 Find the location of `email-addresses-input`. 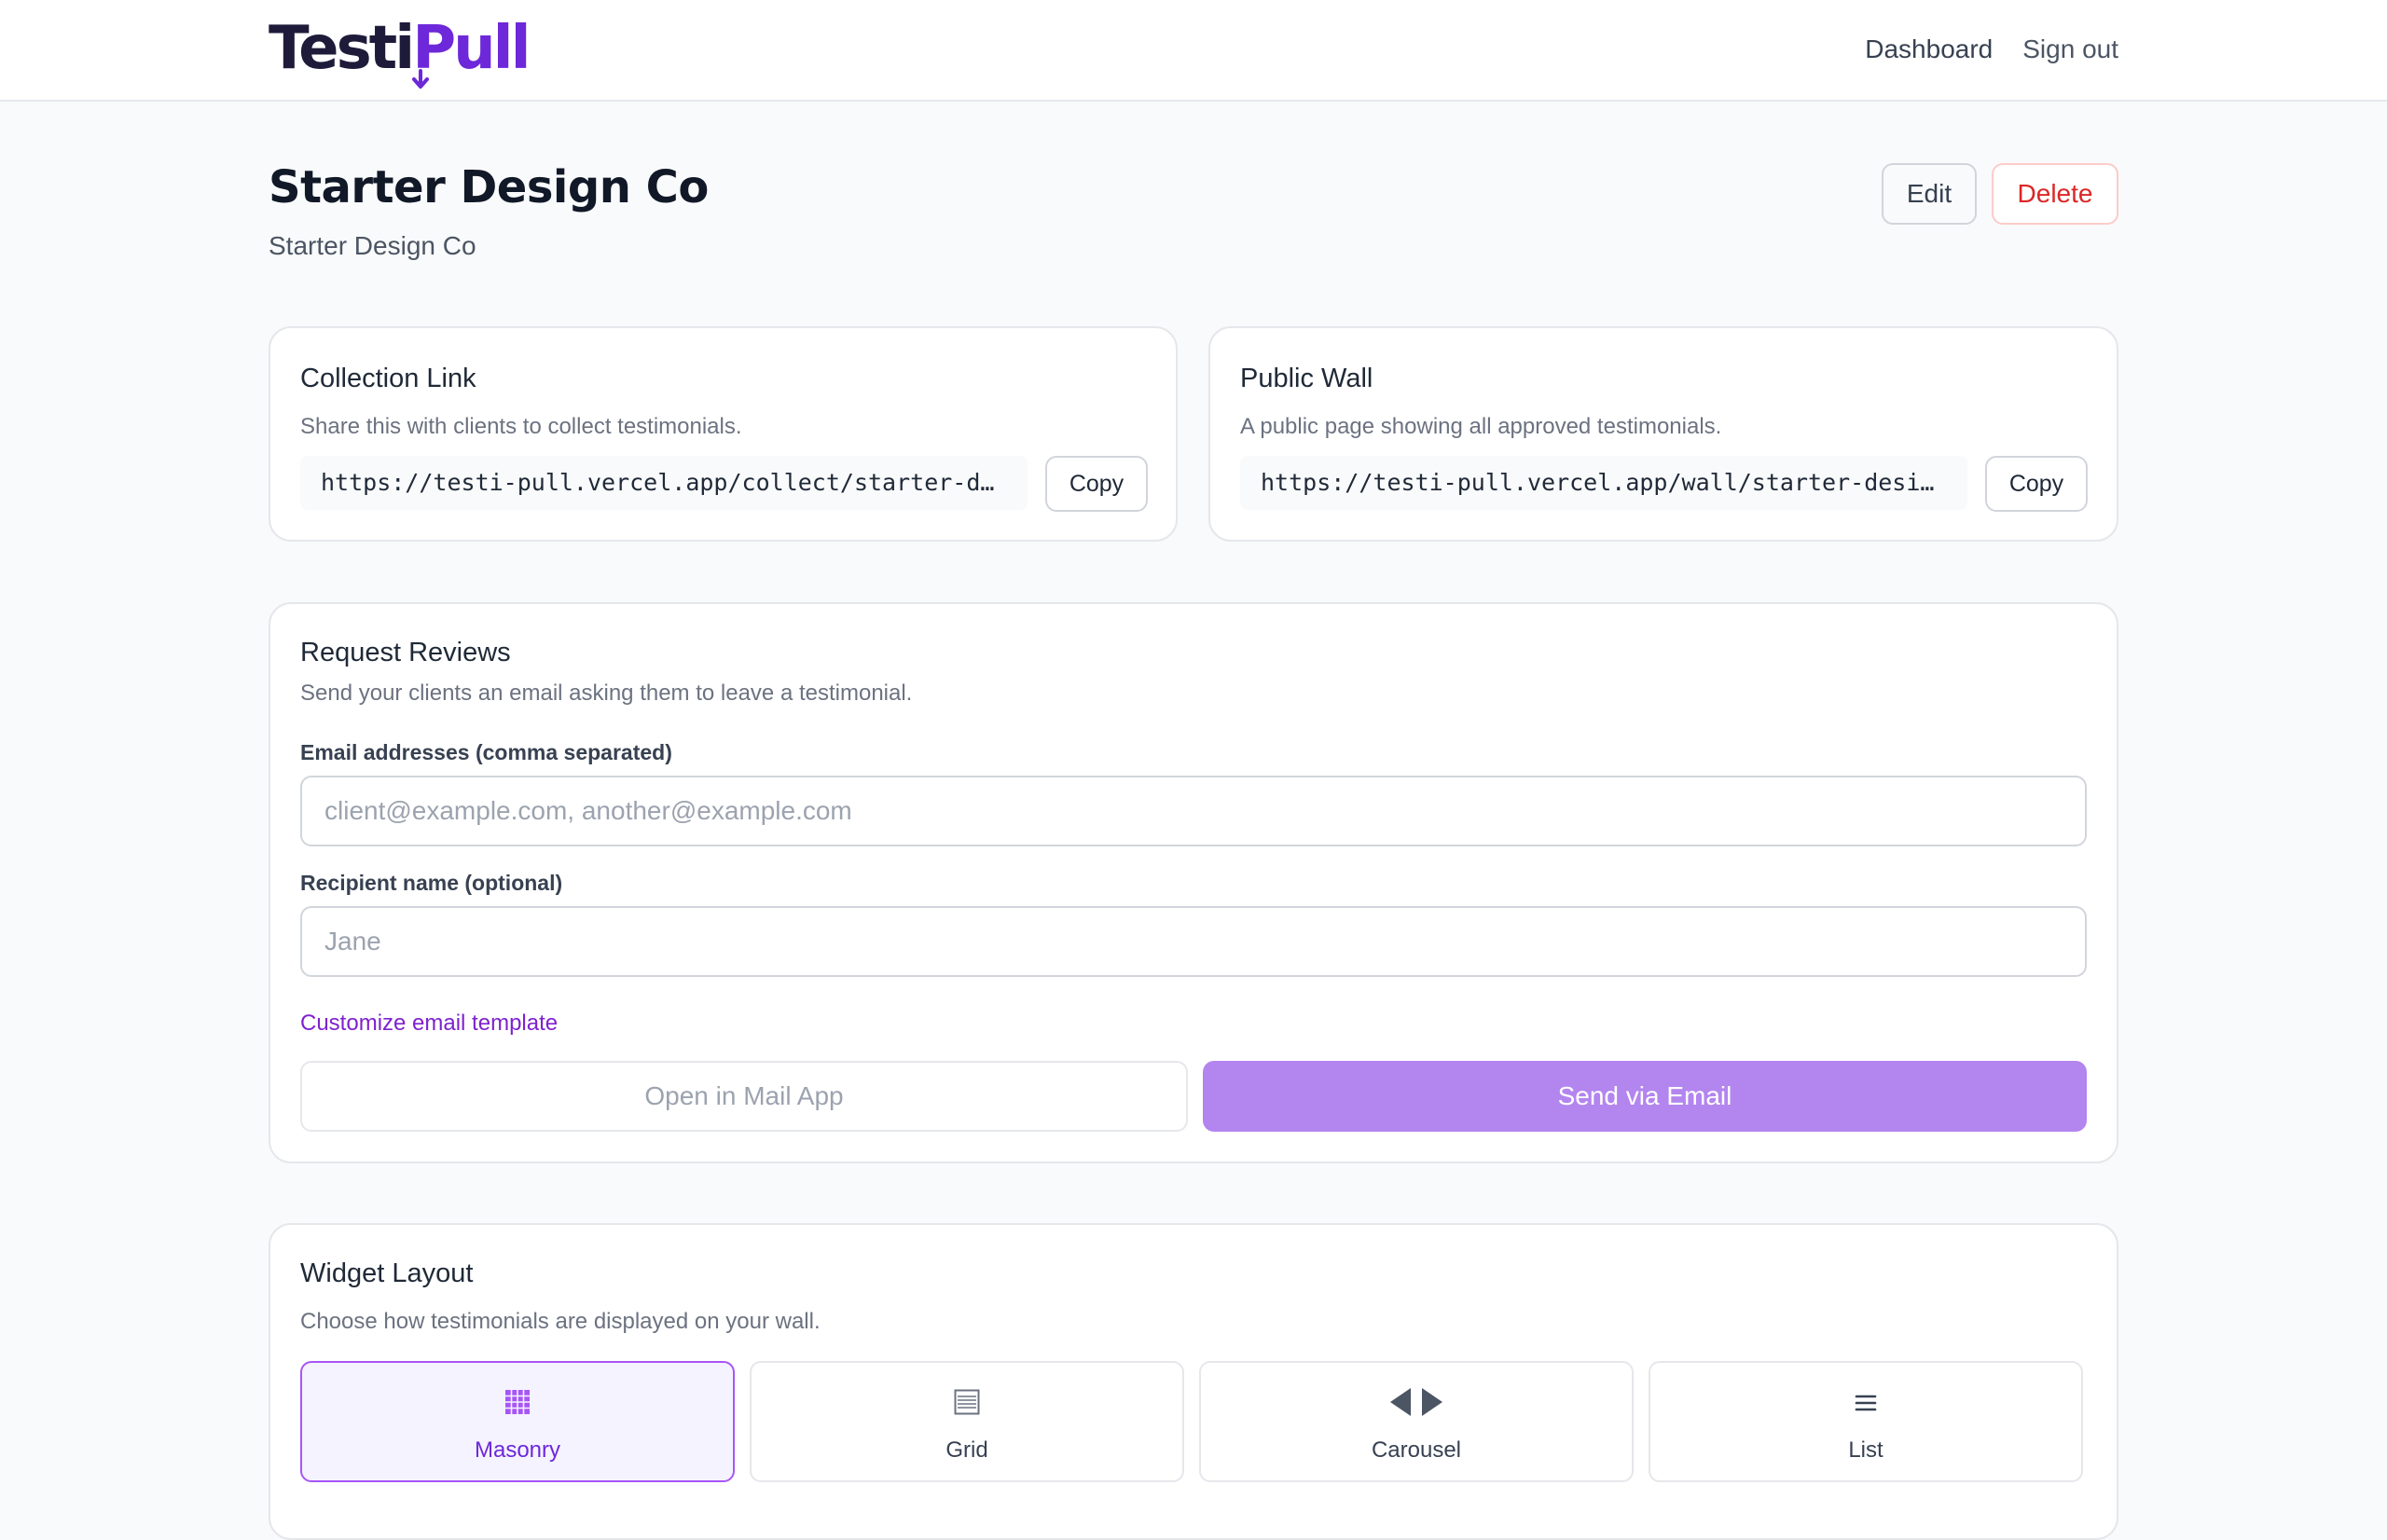

email-addresses-input is located at coordinates (1193, 811).